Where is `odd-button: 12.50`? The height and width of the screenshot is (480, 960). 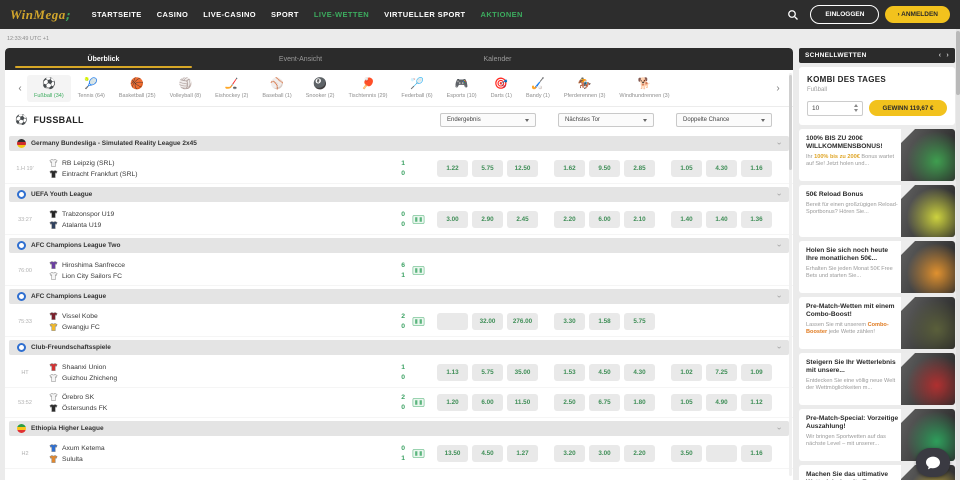
odd-button: 12.50 is located at coordinates (522, 168).